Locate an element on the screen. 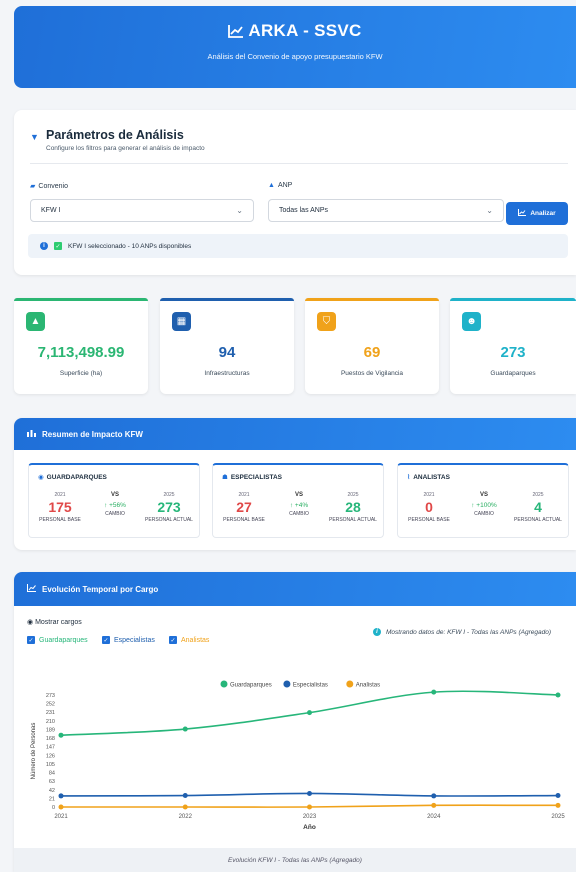 This screenshot has height=872, width=576. user-tie-icon: ☗ is located at coordinates (225, 477).